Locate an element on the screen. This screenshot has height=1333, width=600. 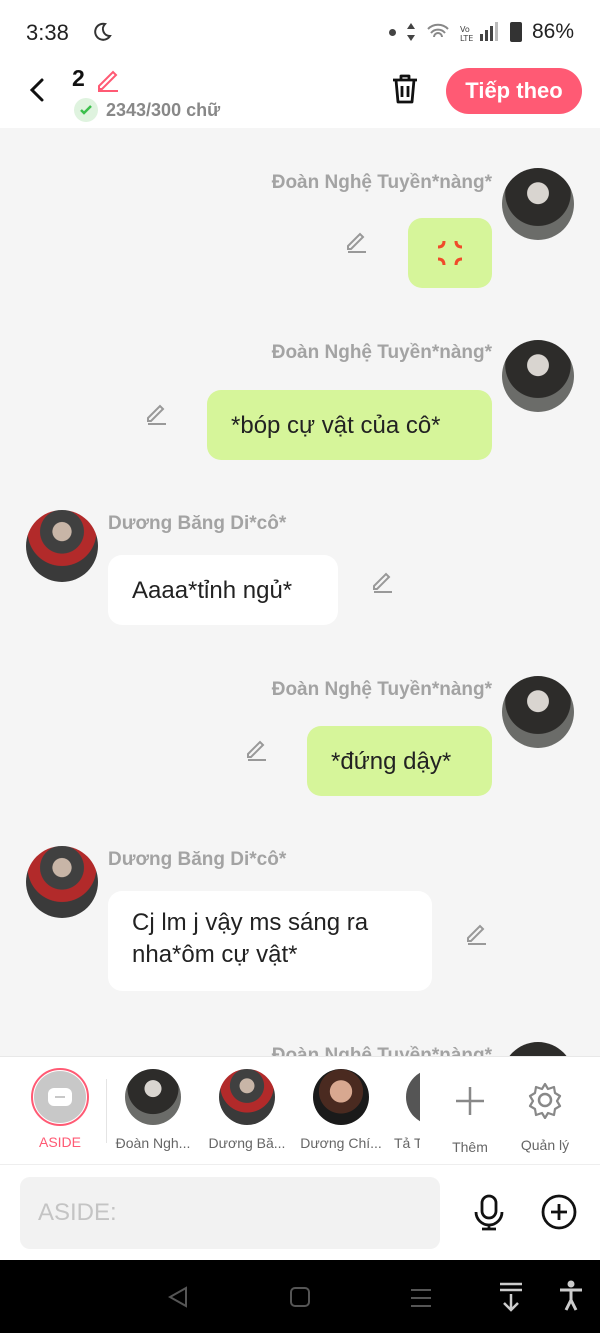
wifi-icon is located at coordinates (438, 30).